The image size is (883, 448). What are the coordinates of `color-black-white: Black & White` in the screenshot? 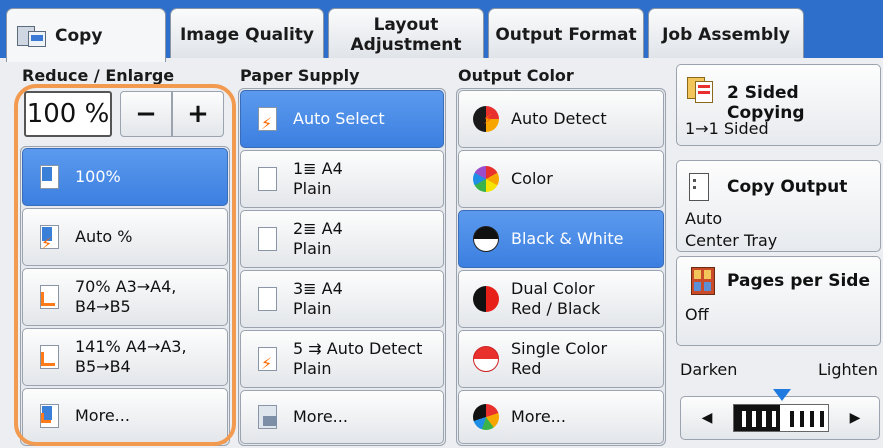 It's located at (561, 239).